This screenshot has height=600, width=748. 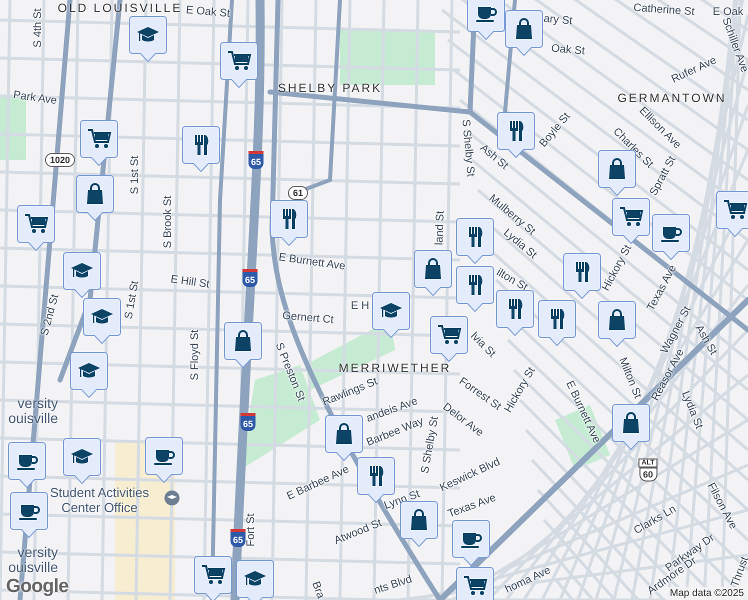 What do you see at coordinates (528, 580) in the screenshot?
I see `street-label: homa Ave` at bounding box center [528, 580].